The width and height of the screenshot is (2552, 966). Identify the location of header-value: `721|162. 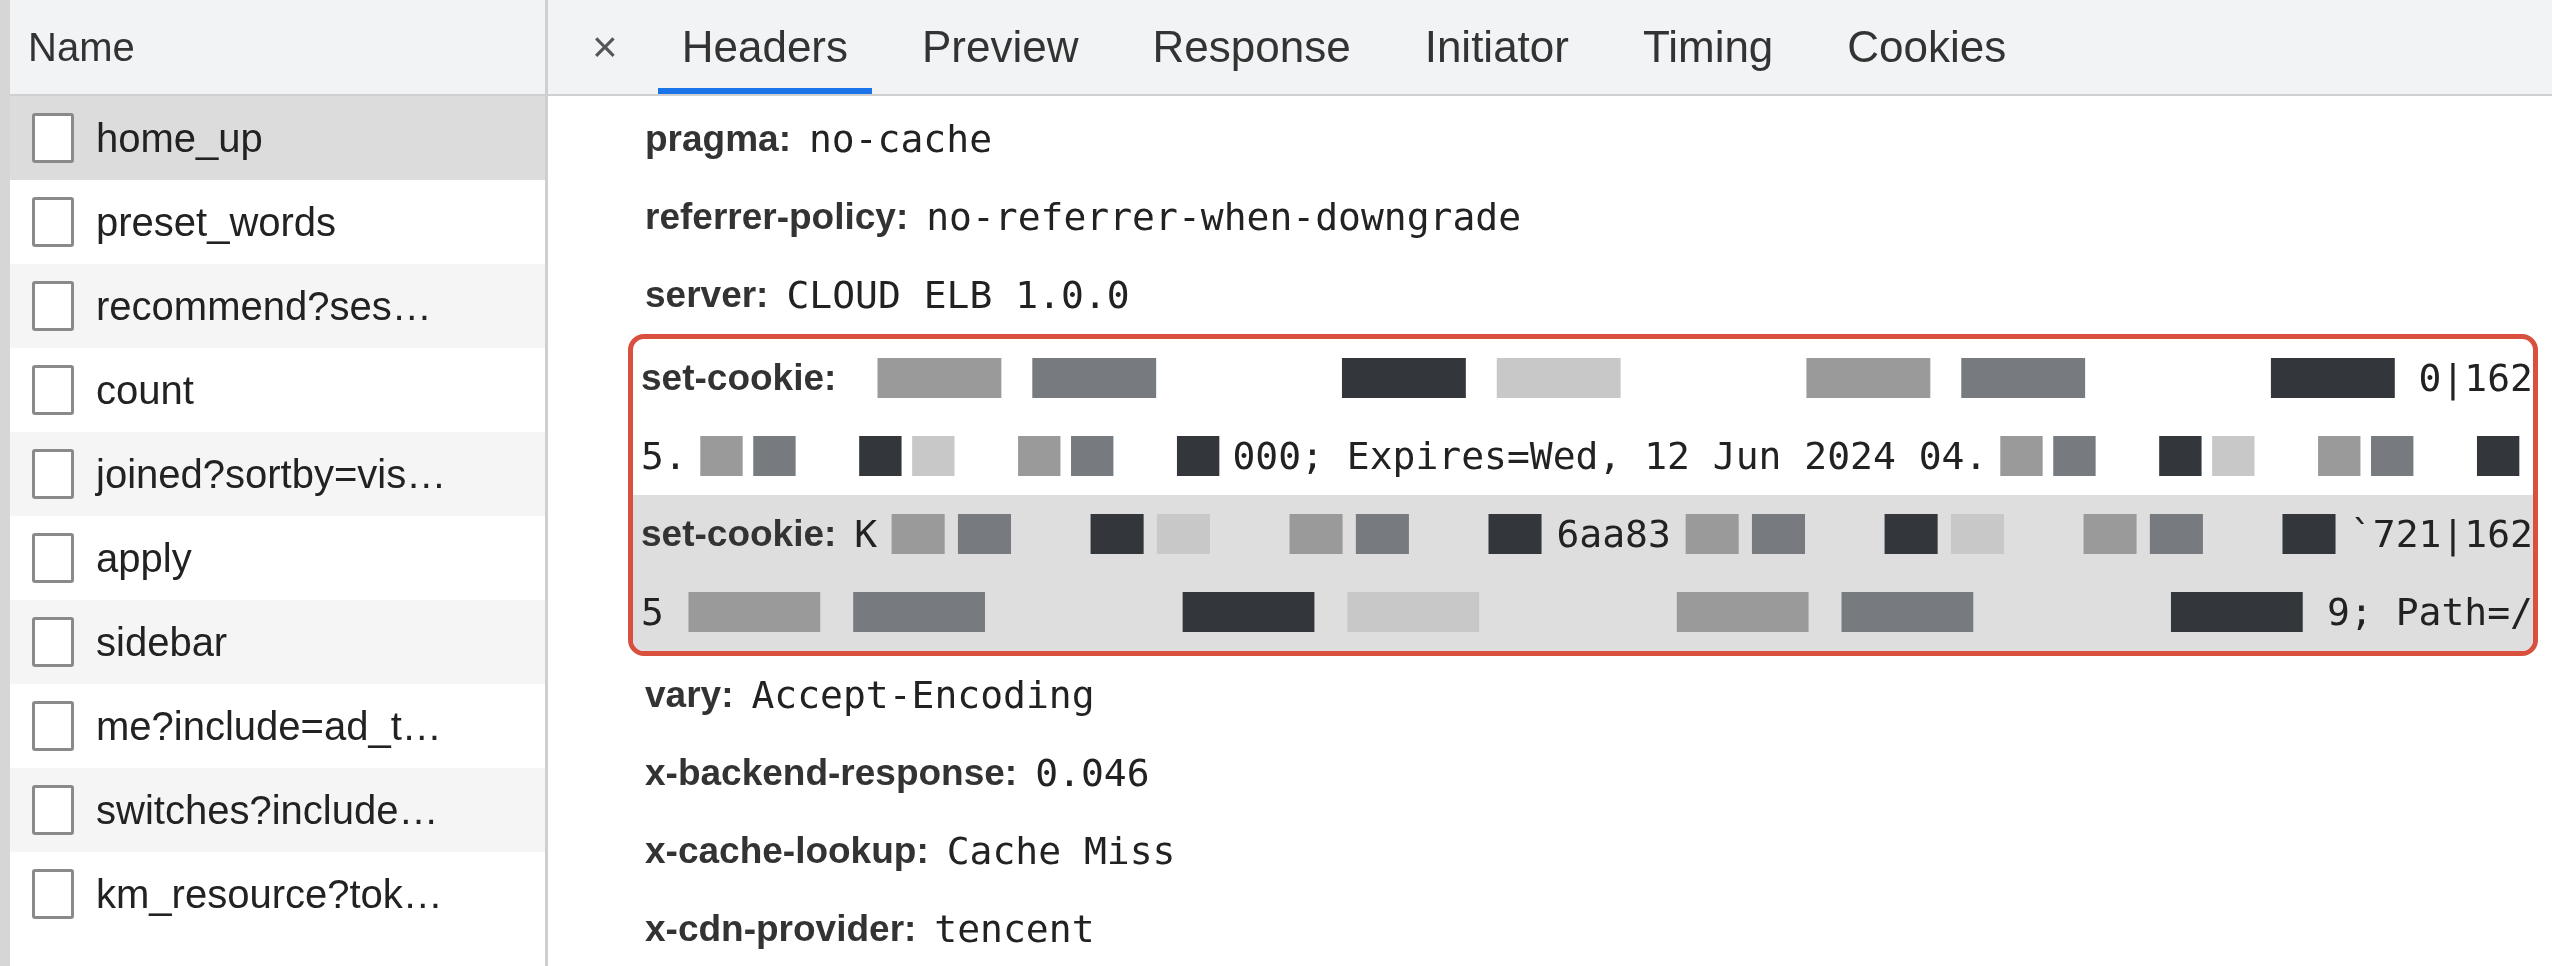
(2441, 534).